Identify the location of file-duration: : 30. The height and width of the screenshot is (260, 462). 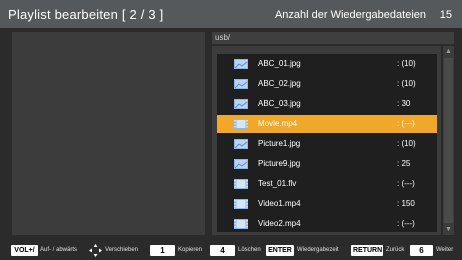
(404, 103).